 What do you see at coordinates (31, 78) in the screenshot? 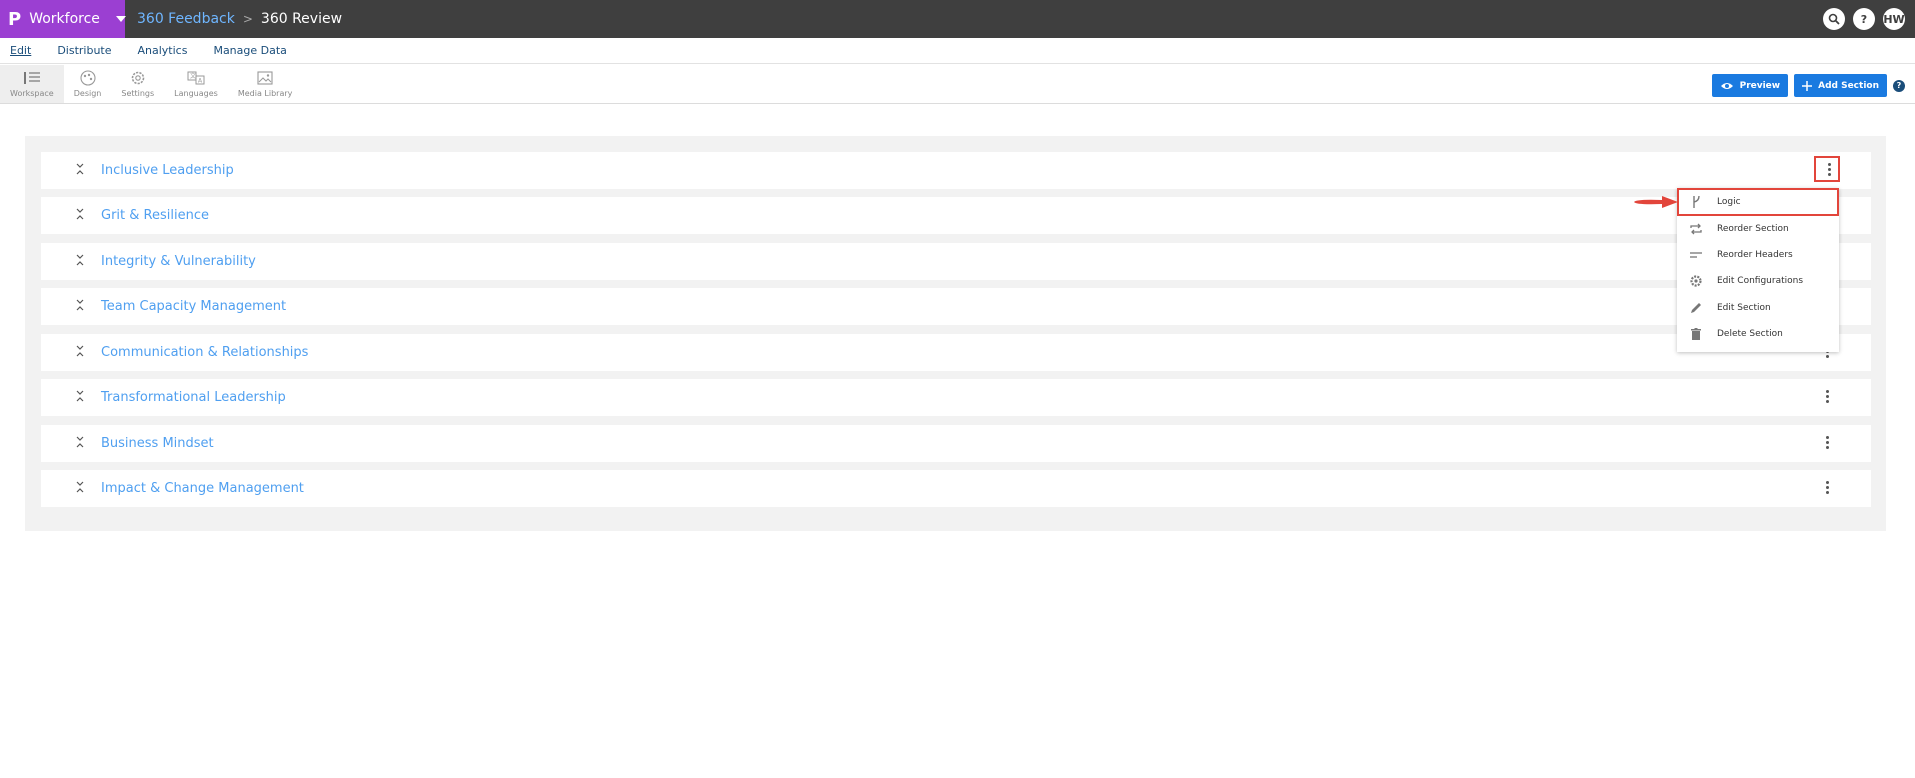
I see `workspace-icon` at bounding box center [31, 78].